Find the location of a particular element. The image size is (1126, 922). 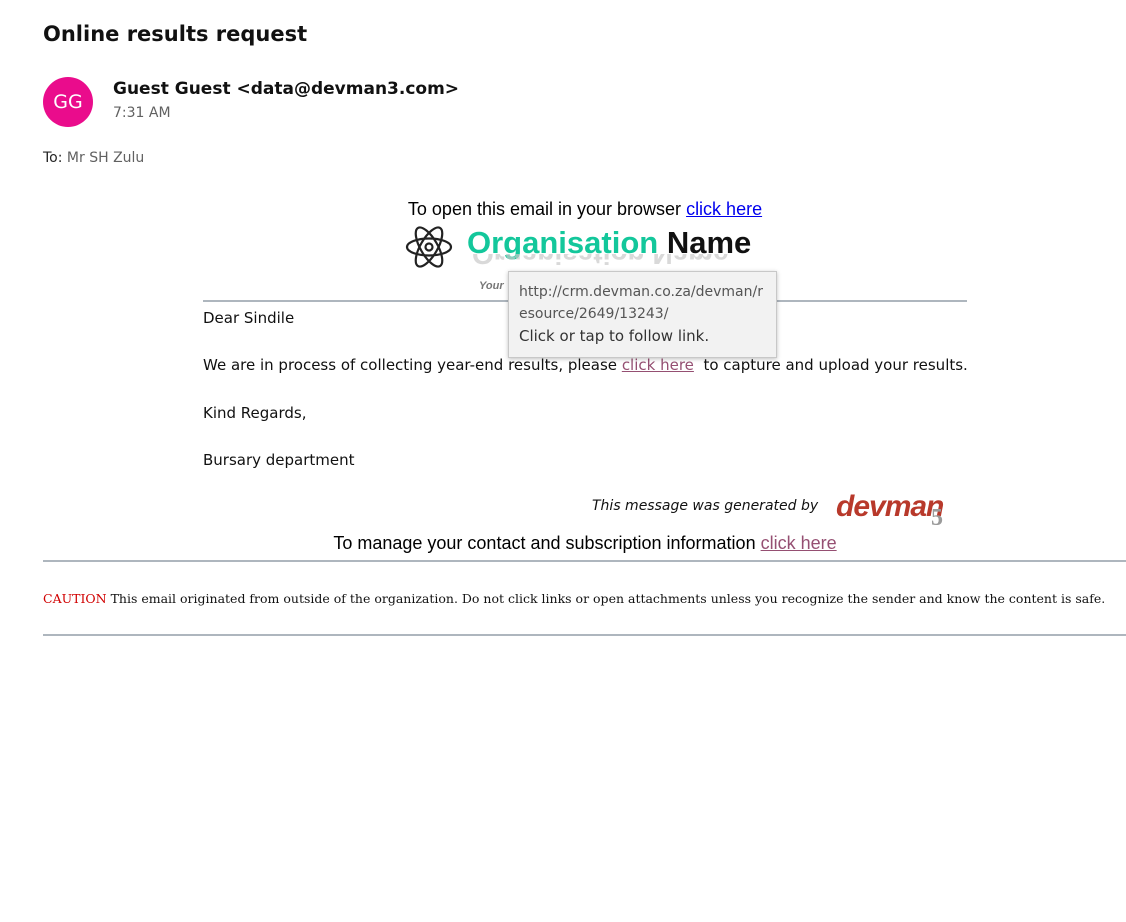

generated-by-text: This message was generated by is located at coordinates (705, 506).